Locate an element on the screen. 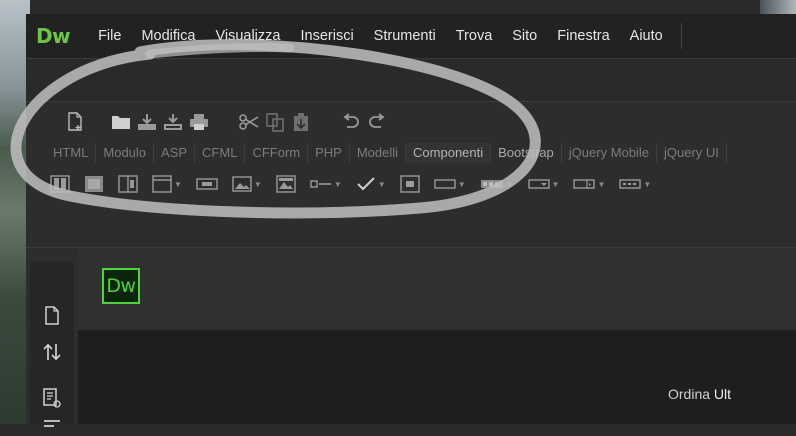  sort-control: Ordina Ult is located at coordinates (699, 394).